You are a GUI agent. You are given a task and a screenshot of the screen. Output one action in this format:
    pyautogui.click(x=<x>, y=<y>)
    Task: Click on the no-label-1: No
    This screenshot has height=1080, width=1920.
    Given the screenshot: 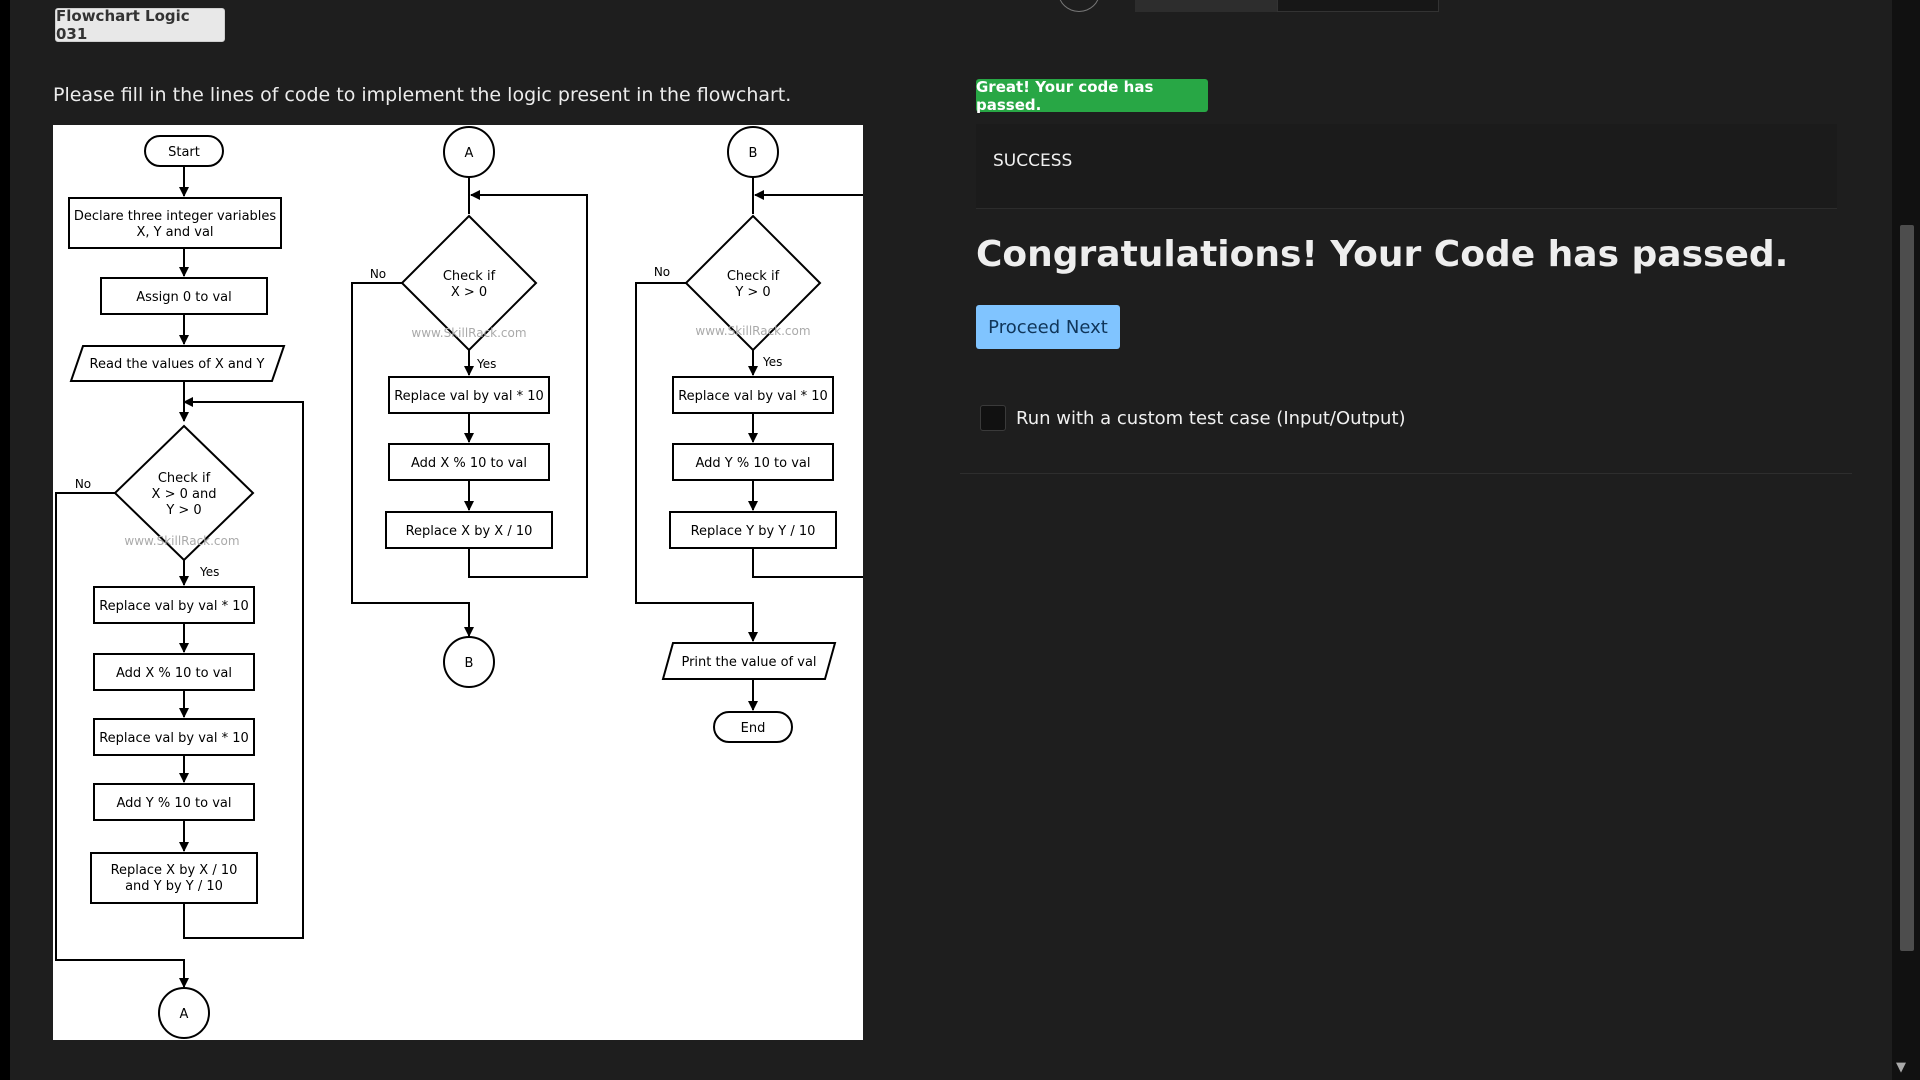 What is the action you would take?
    pyautogui.click(x=83, y=484)
    